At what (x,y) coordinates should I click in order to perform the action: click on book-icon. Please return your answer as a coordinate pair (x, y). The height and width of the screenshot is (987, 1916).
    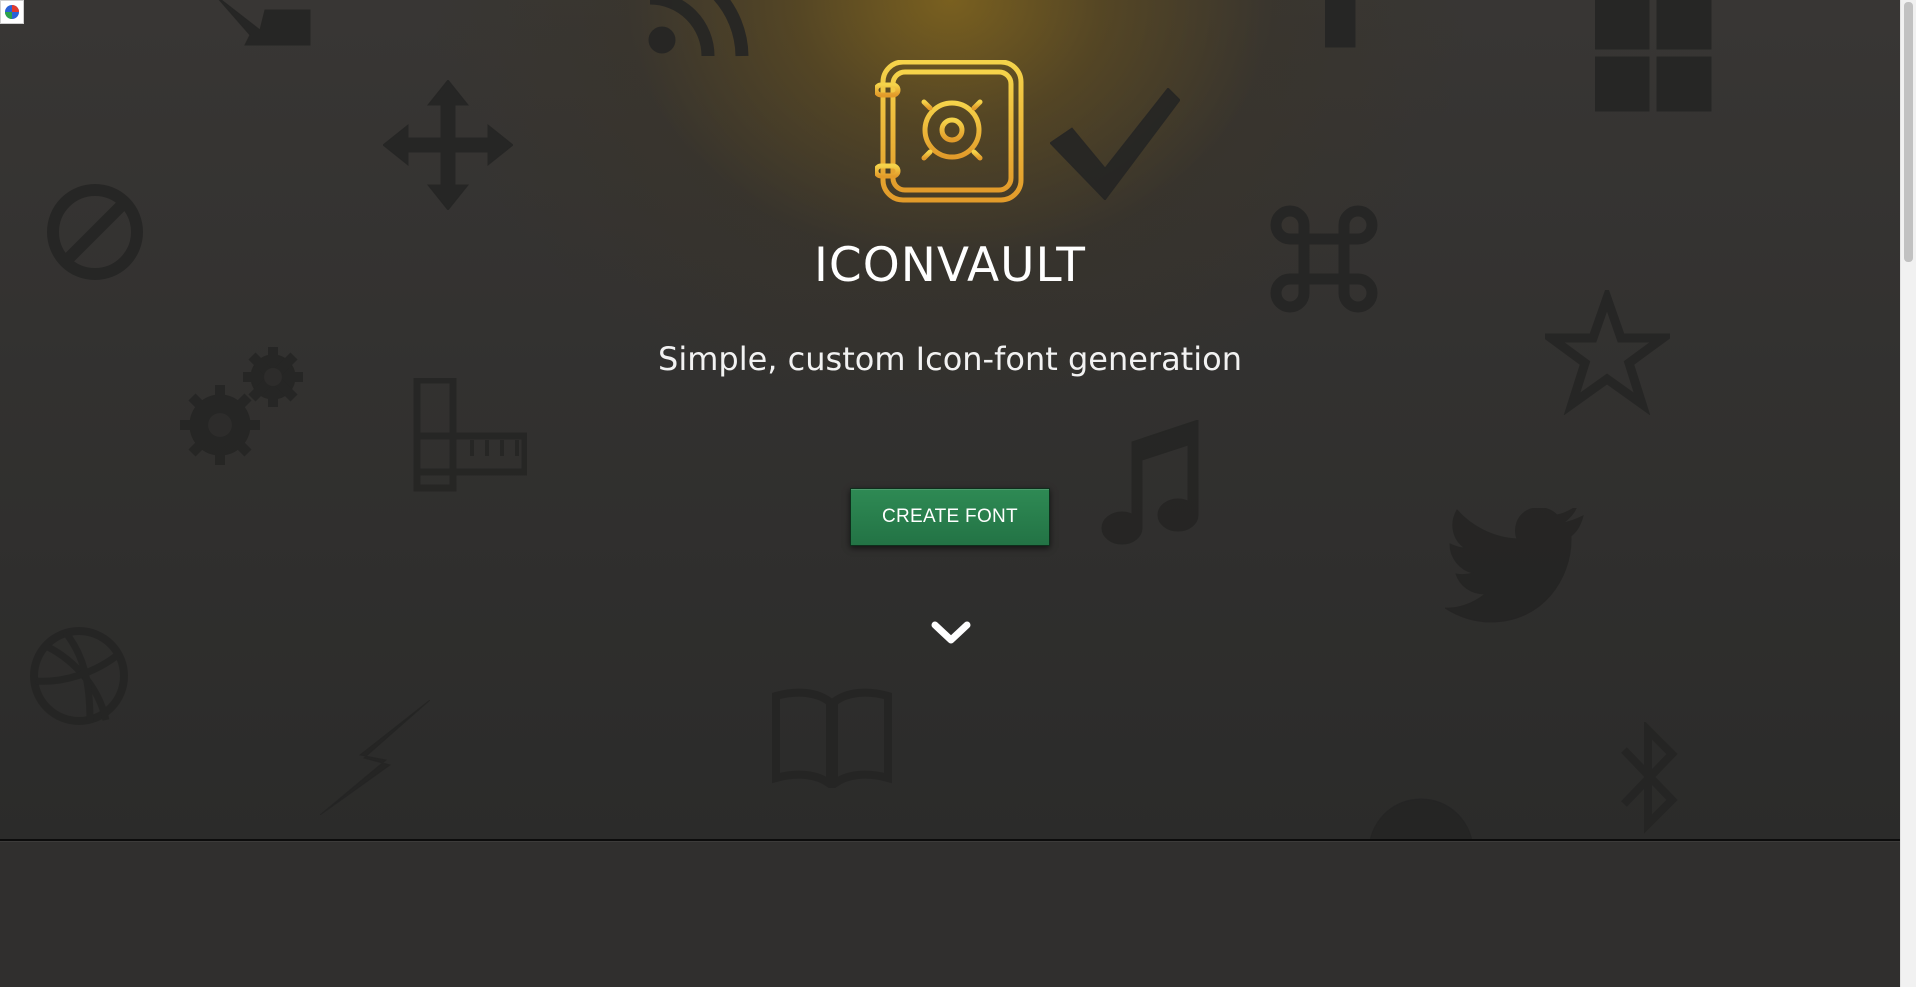
    Looking at the image, I should click on (832, 738).